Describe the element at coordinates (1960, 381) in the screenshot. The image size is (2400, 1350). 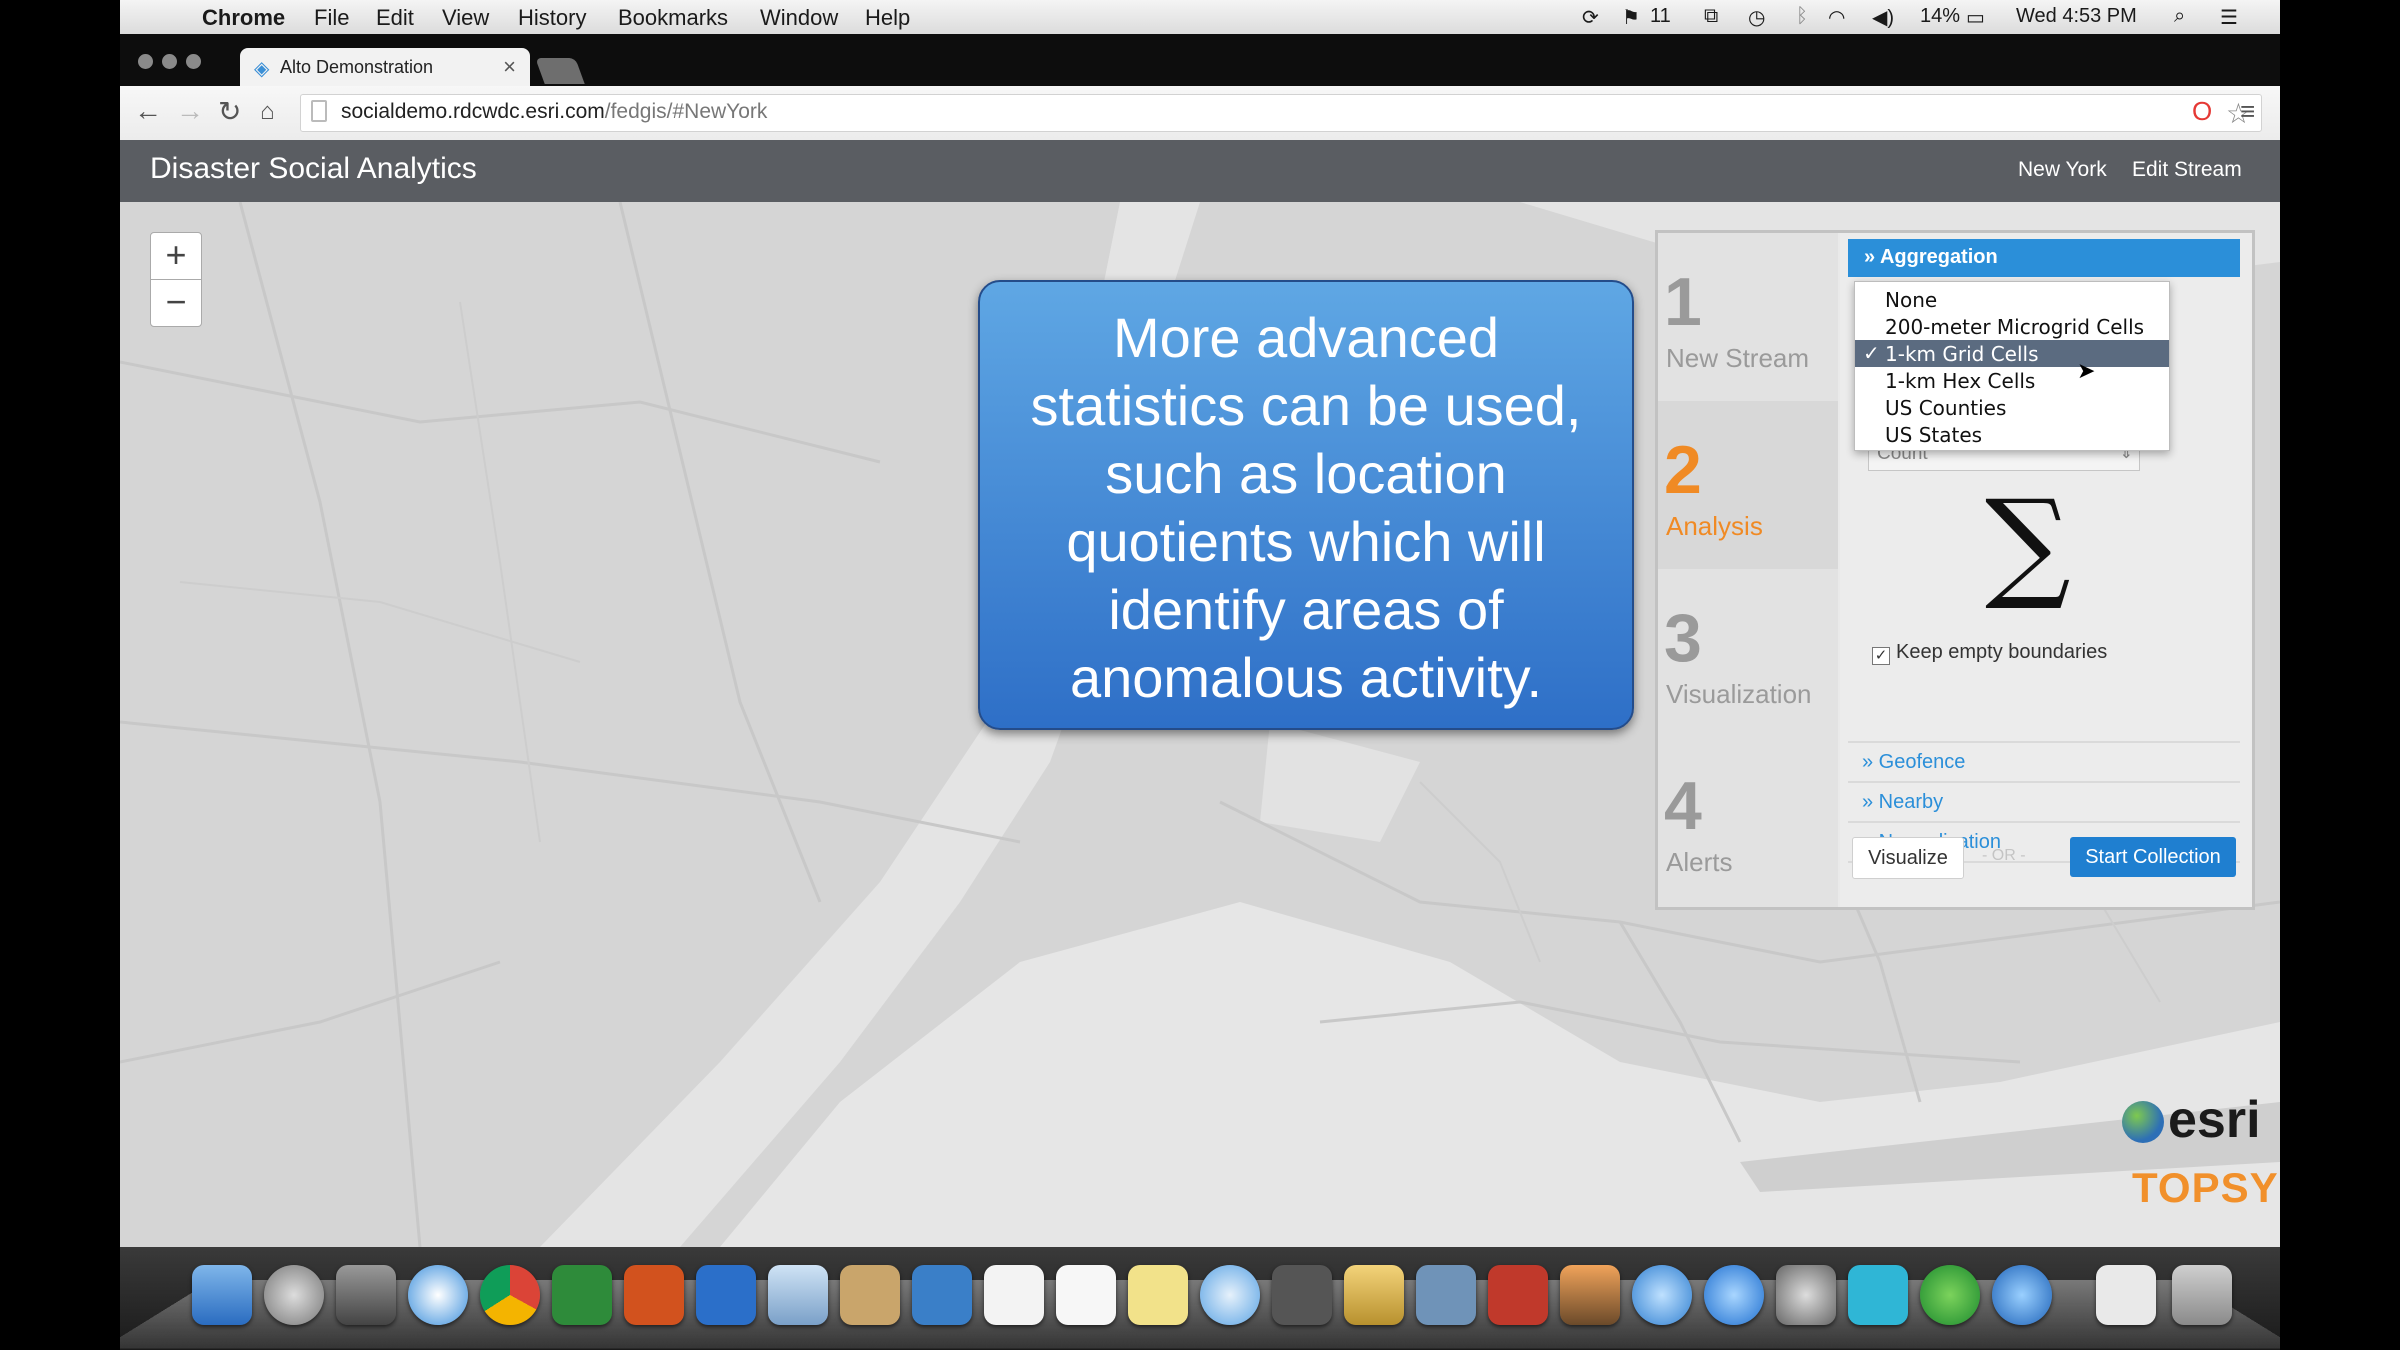
I see `option-label: 1-km Hex Cells` at that location.